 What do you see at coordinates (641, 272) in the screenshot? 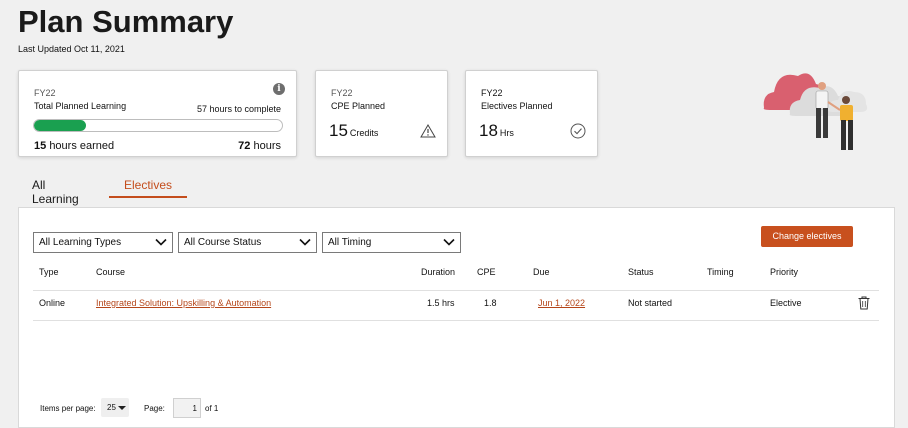
I see `column-header-status: Status` at bounding box center [641, 272].